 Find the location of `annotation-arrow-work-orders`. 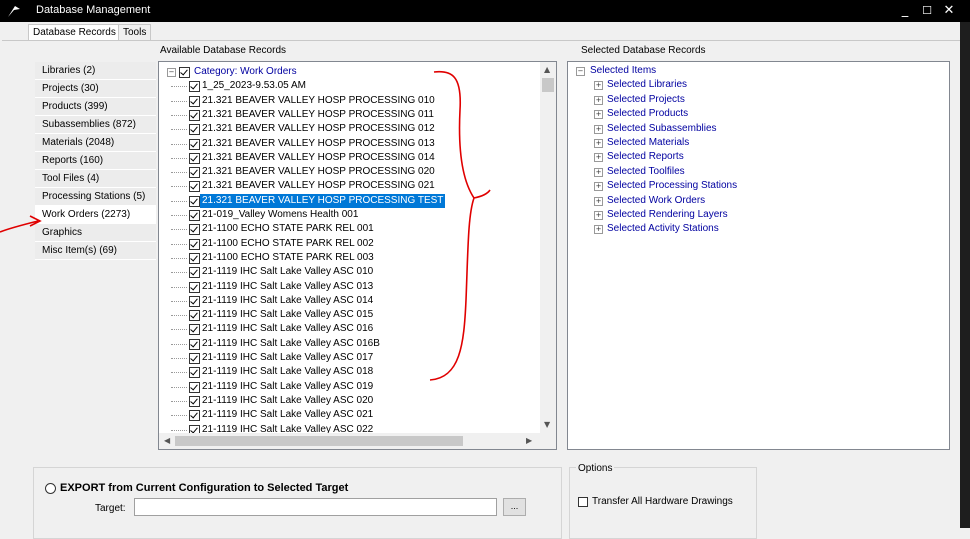

annotation-arrow-work-orders is located at coordinates (21, 224).